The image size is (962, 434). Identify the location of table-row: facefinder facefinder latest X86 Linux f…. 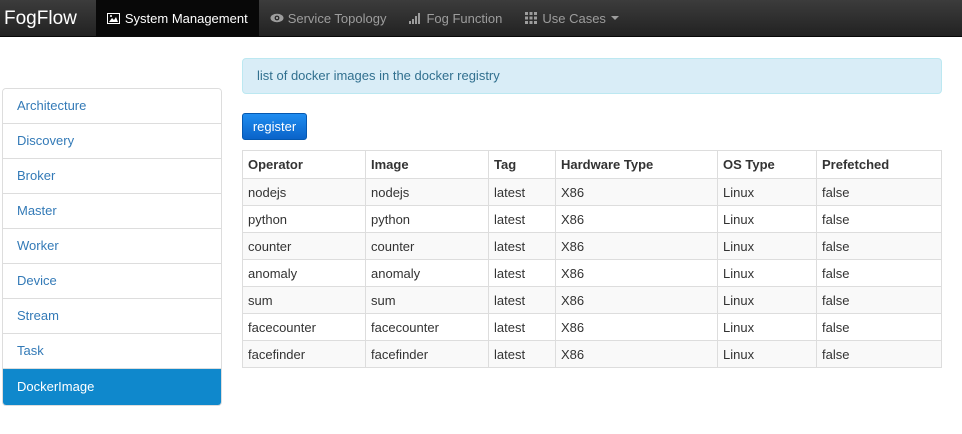
(592, 354).